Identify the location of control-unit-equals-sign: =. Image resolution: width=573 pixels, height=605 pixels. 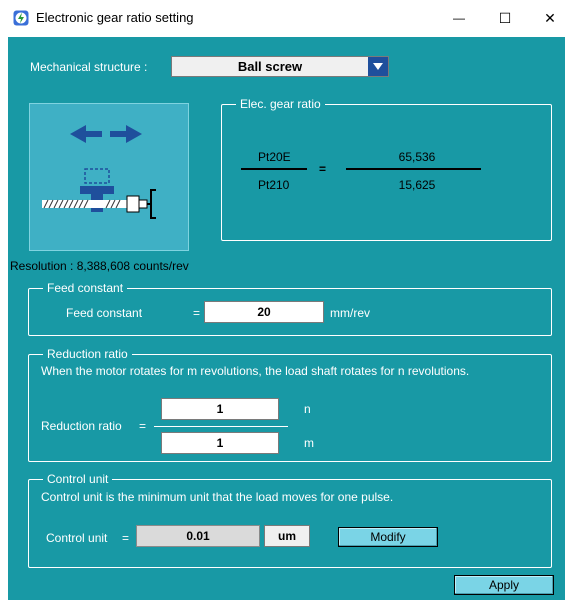
(126, 538).